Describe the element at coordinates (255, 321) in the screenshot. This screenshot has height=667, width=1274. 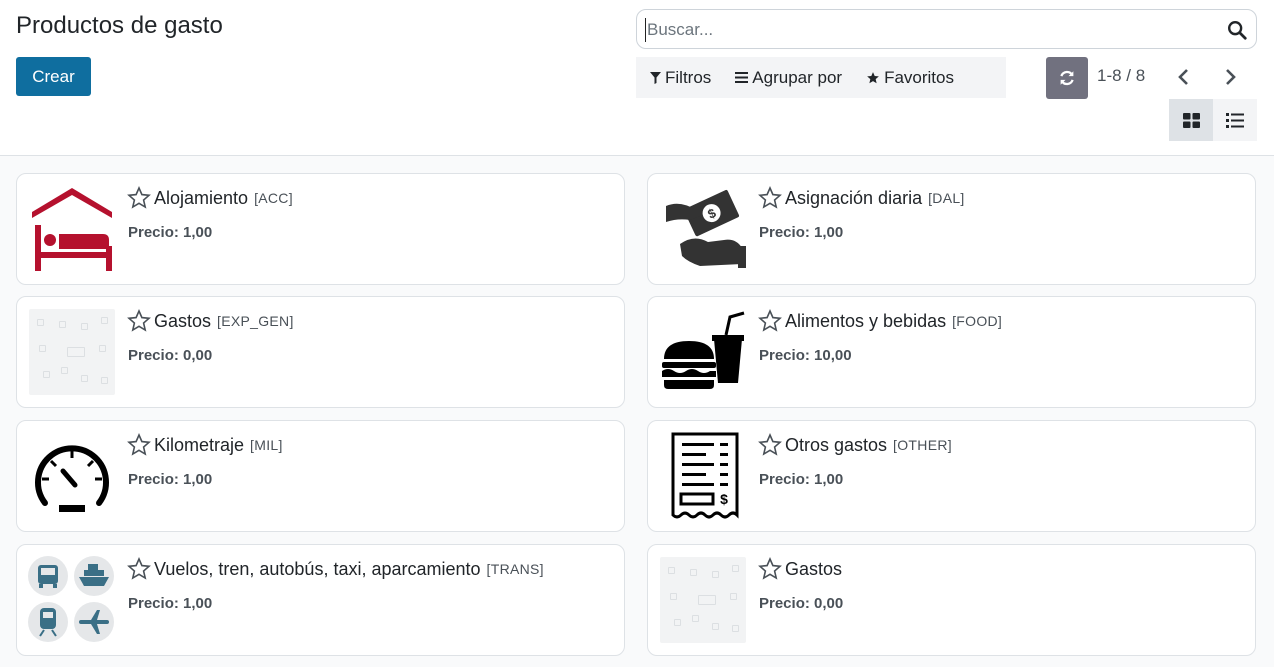
I see `product-code: [EXP_GEN]` at that location.